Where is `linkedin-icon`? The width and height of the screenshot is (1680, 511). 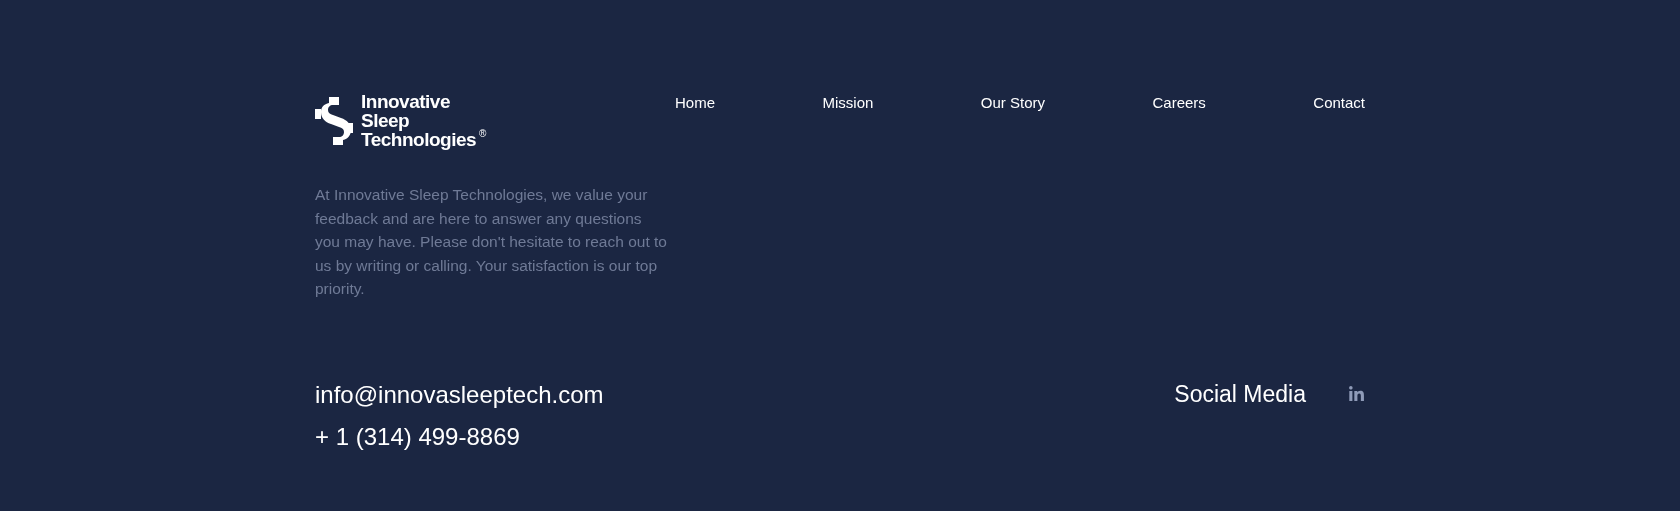 linkedin-icon is located at coordinates (1356, 394).